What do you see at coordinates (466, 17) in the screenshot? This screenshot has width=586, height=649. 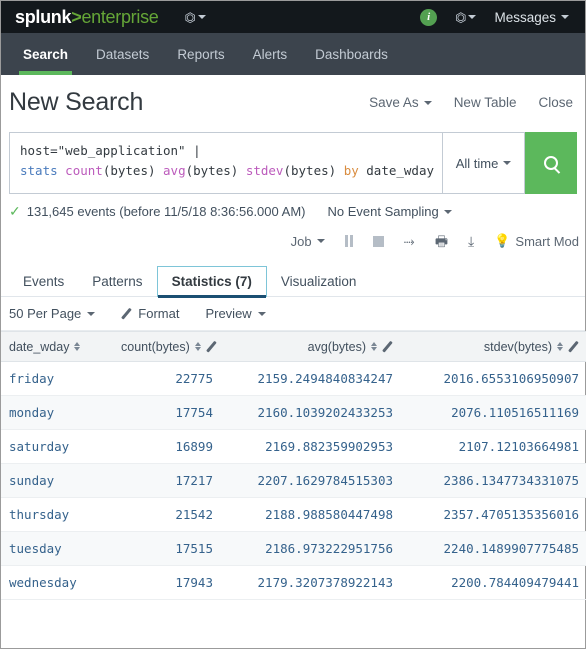 I see `settings-caret-icon: ⏣` at bounding box center [466, 17].